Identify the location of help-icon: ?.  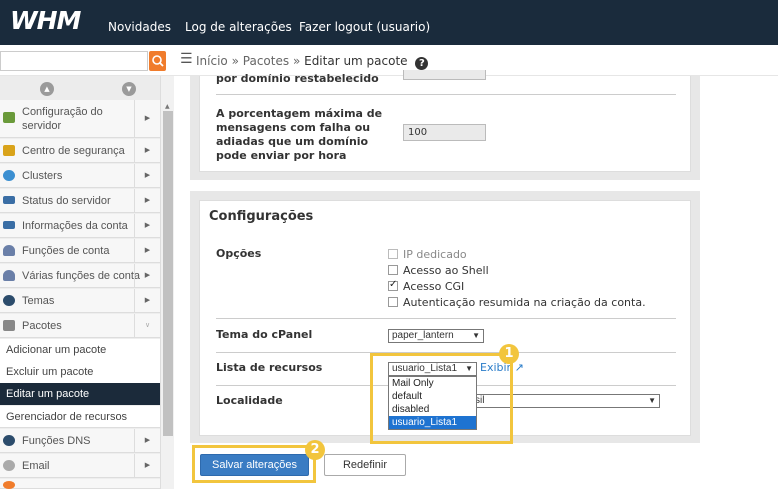
(422, 63).